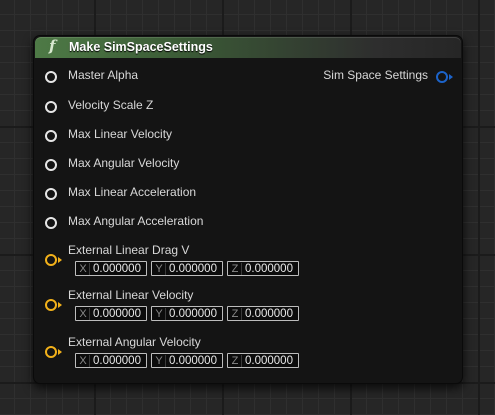 The height and width of the screenshot is (415, 495). Describe the element at coordinates (134, 342) in the screenshot. I see `external-angular-velocity-label: External Angular Velocity` at that location.